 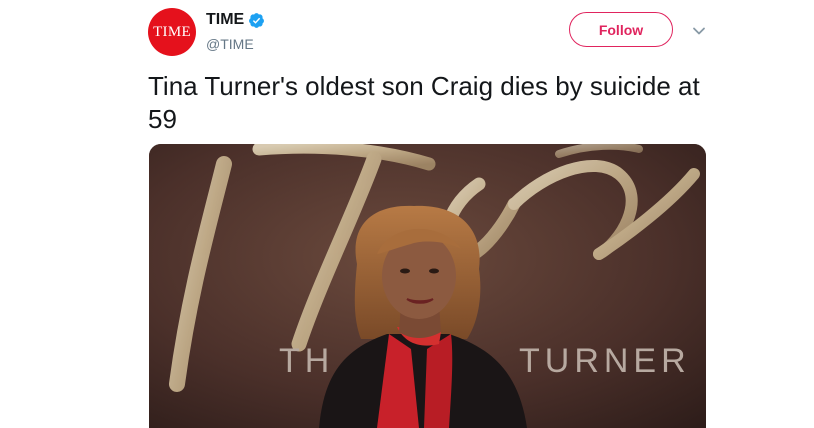 What do you see at coordinates (230, 44) in the screenshot?
I see `account-handle: @TIME` at bounding box center [230, 44].